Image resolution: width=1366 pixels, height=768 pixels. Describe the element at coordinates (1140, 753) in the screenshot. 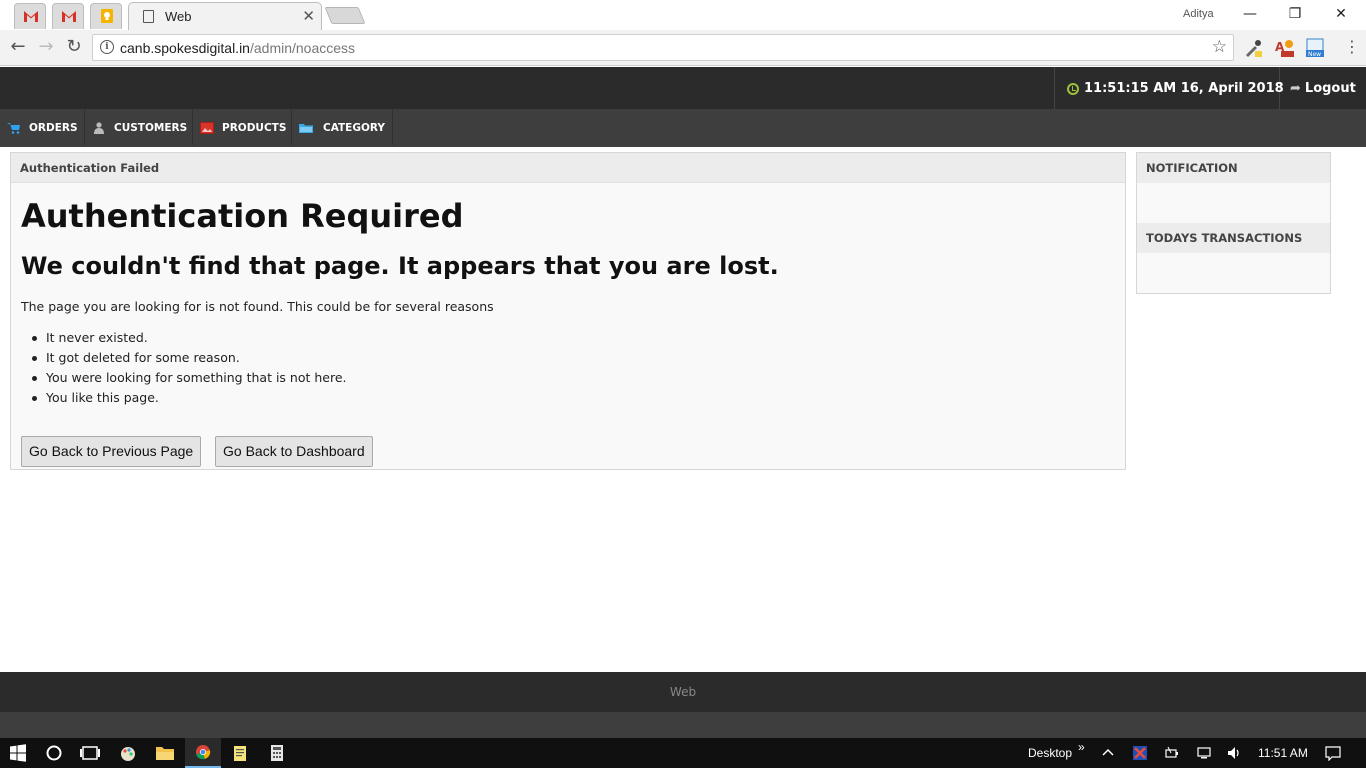

I see `app-tray-icon` at that location.